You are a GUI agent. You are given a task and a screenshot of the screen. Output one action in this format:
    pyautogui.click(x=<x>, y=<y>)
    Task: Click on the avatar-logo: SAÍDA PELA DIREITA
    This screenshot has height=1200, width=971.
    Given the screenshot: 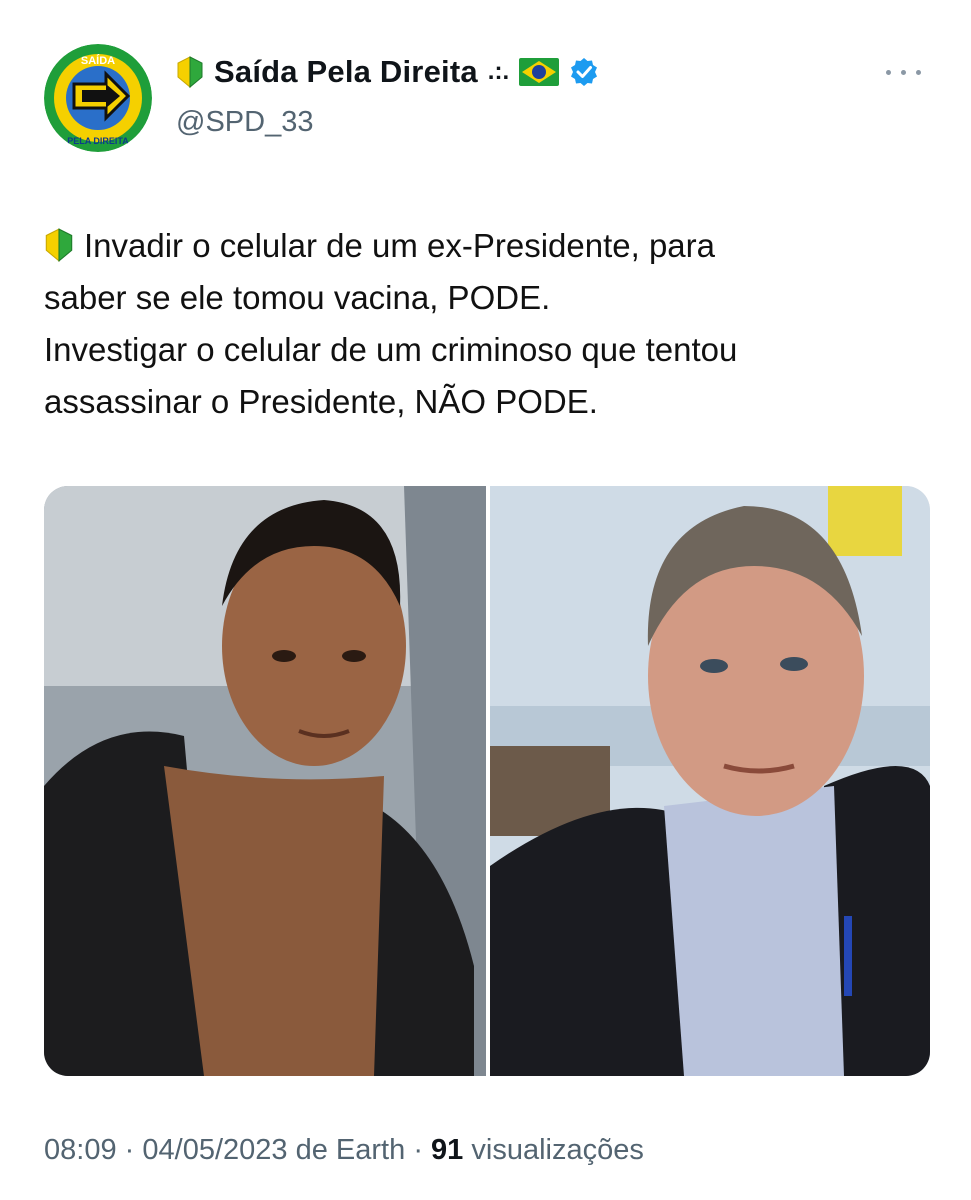 What is the action you would take?
    pyautogui.click(x=98, y=98)
    